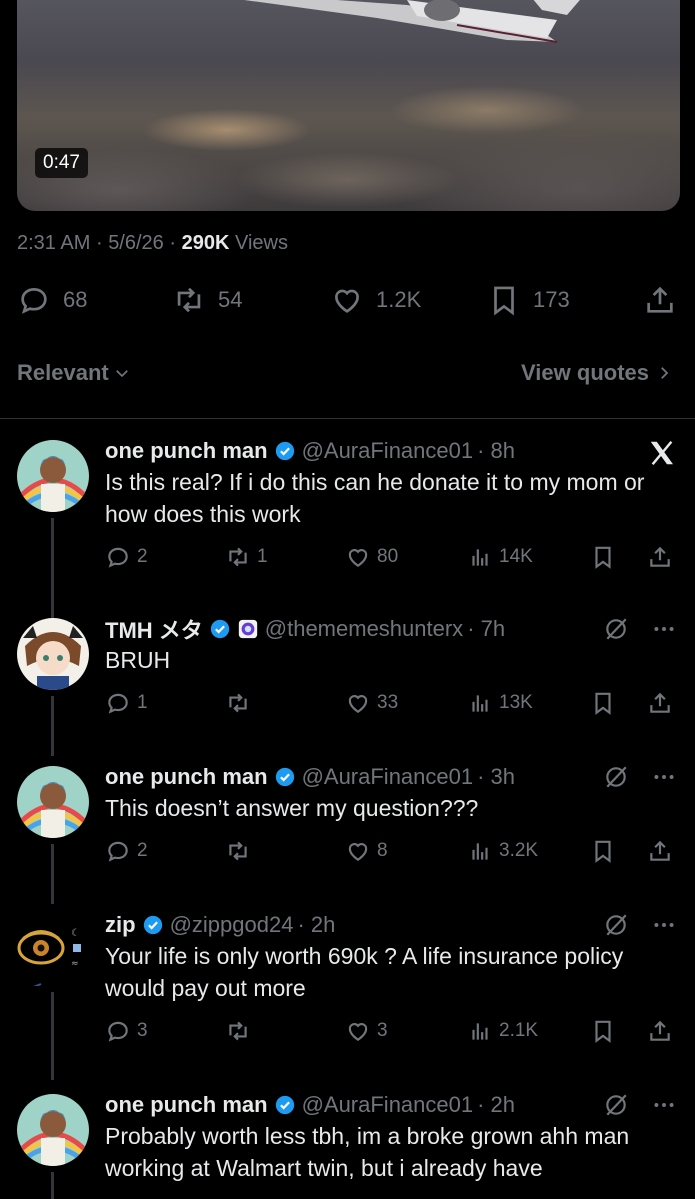 This screenshot has width=695, height=1199. Describe the element at coordinates (121, 374) in the screenshot. I see `chevron-down-icon` at that location.